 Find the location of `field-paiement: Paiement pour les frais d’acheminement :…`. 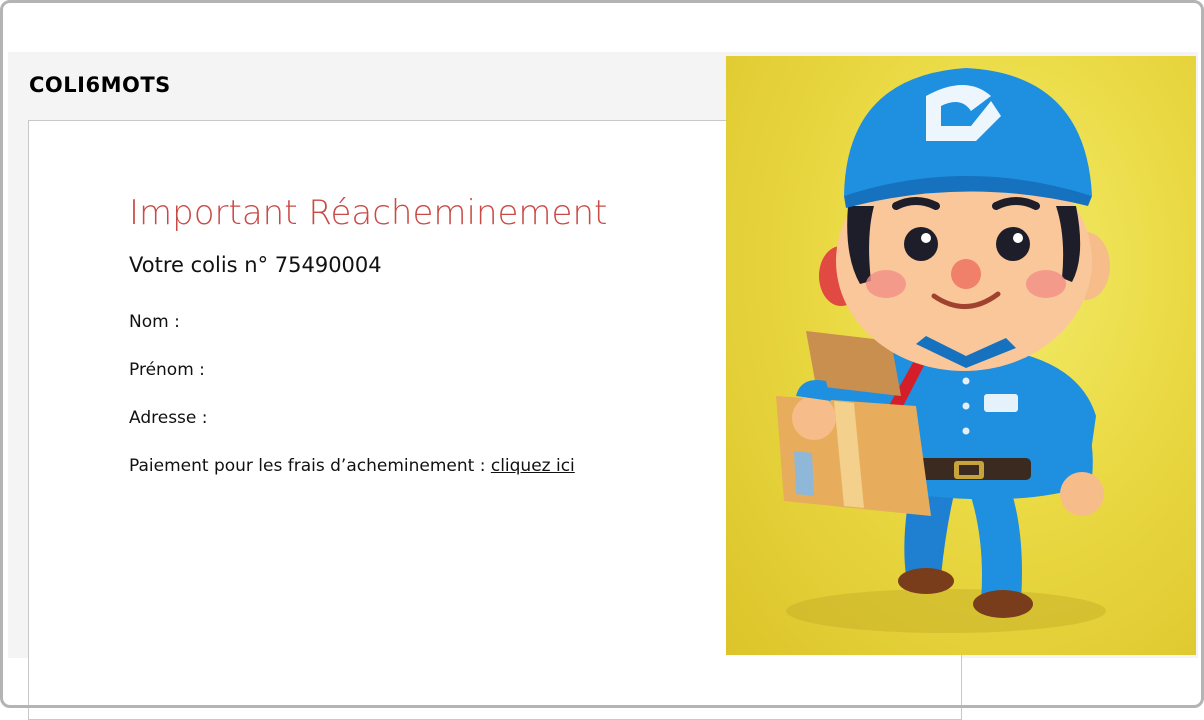

field-paiement: Paiement pour les frais d’acheminement :… is located at coordinates (352, 466).